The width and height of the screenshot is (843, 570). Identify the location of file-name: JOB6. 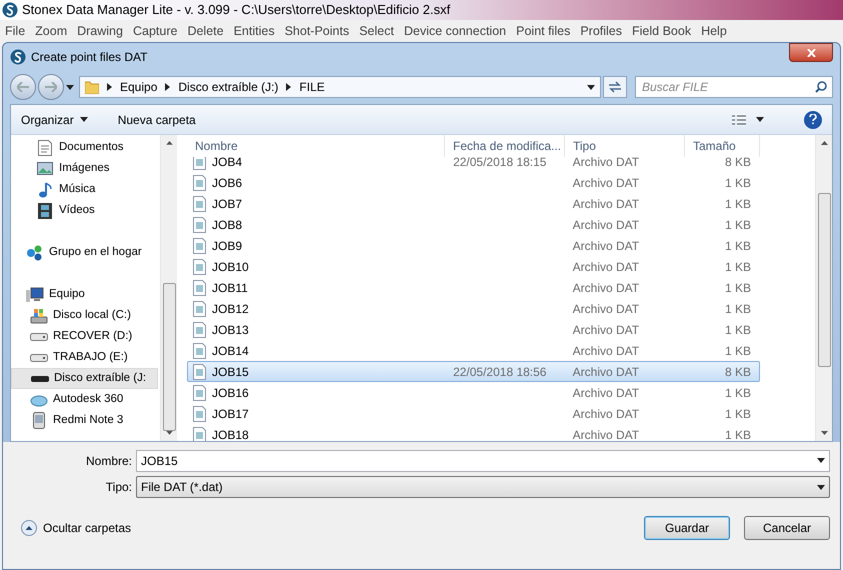
(227, 183).